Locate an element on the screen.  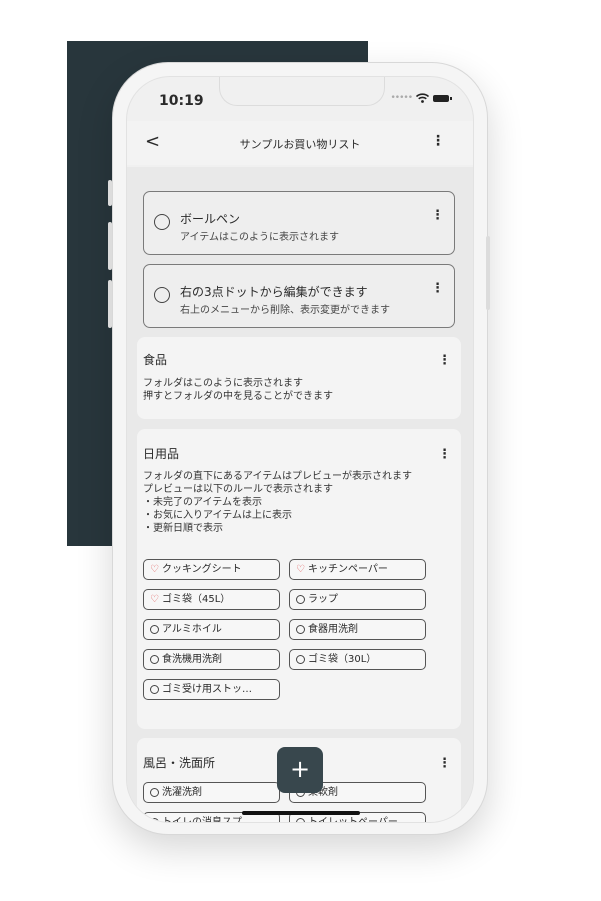
preview-chip: ♡ クッキングシート is located at coordinates (211, 569).